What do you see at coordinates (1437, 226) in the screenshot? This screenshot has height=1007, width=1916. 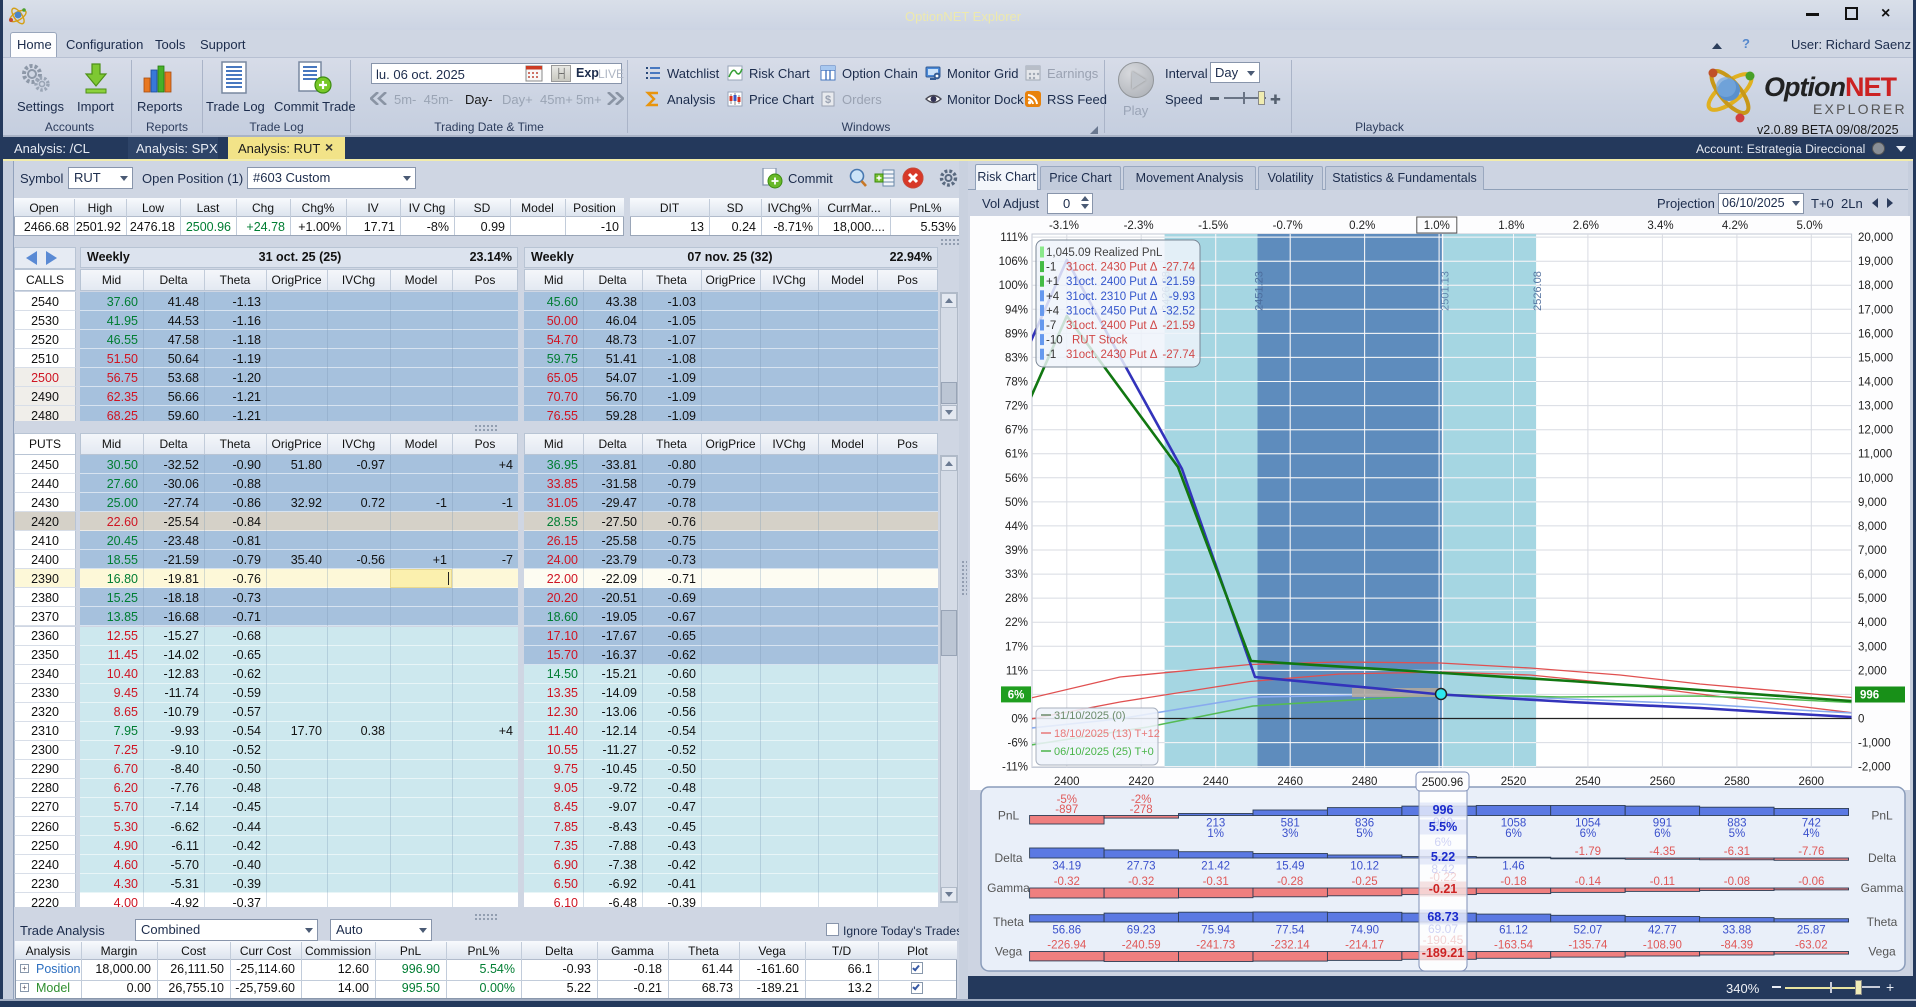 I see `svg-text: 1.0%` at bounding box center [1437, 226].